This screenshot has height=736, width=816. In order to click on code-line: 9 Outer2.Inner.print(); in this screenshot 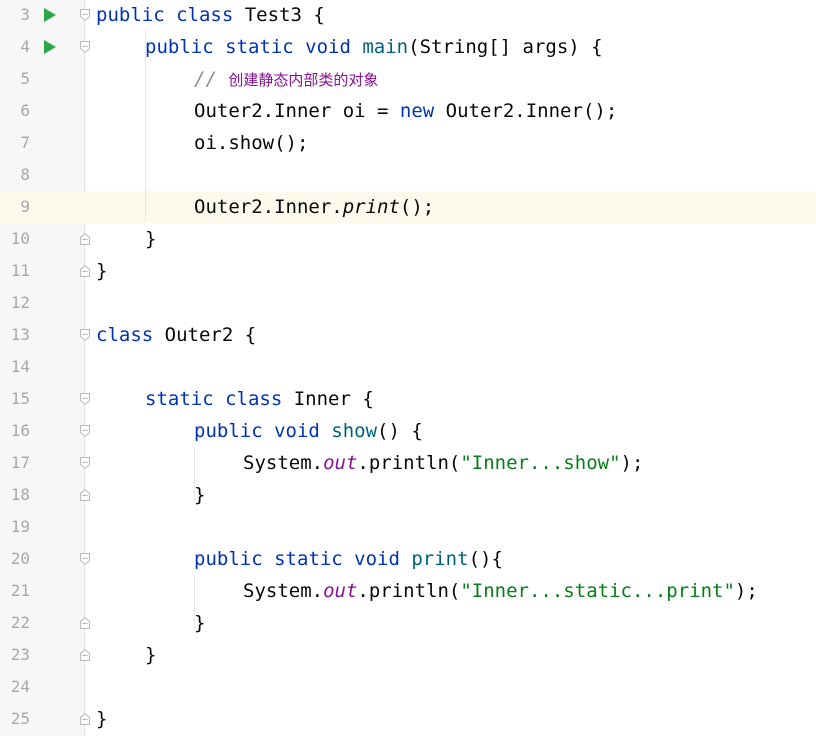, I will do `click(408, 207)`.